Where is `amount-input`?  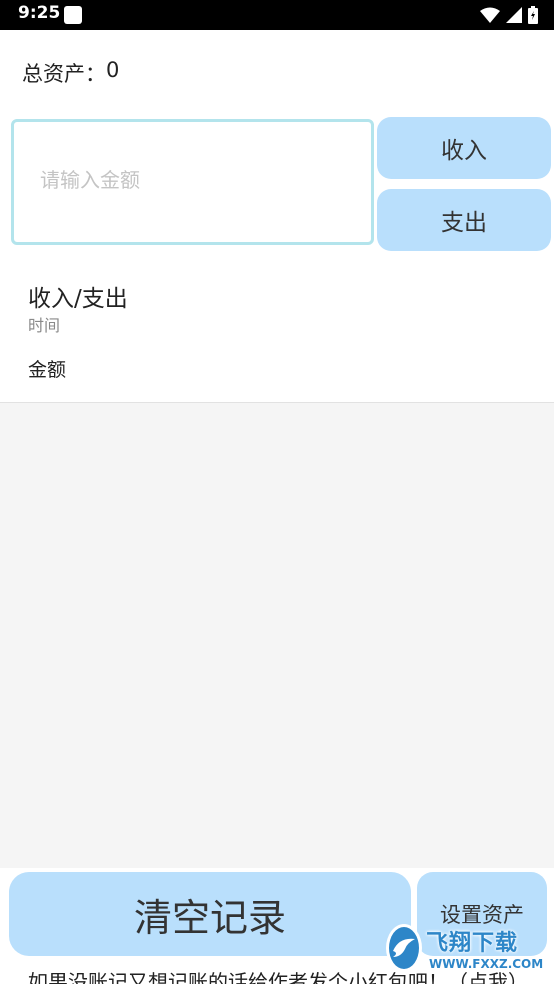
amount-input is located at coordinates (195, 180).